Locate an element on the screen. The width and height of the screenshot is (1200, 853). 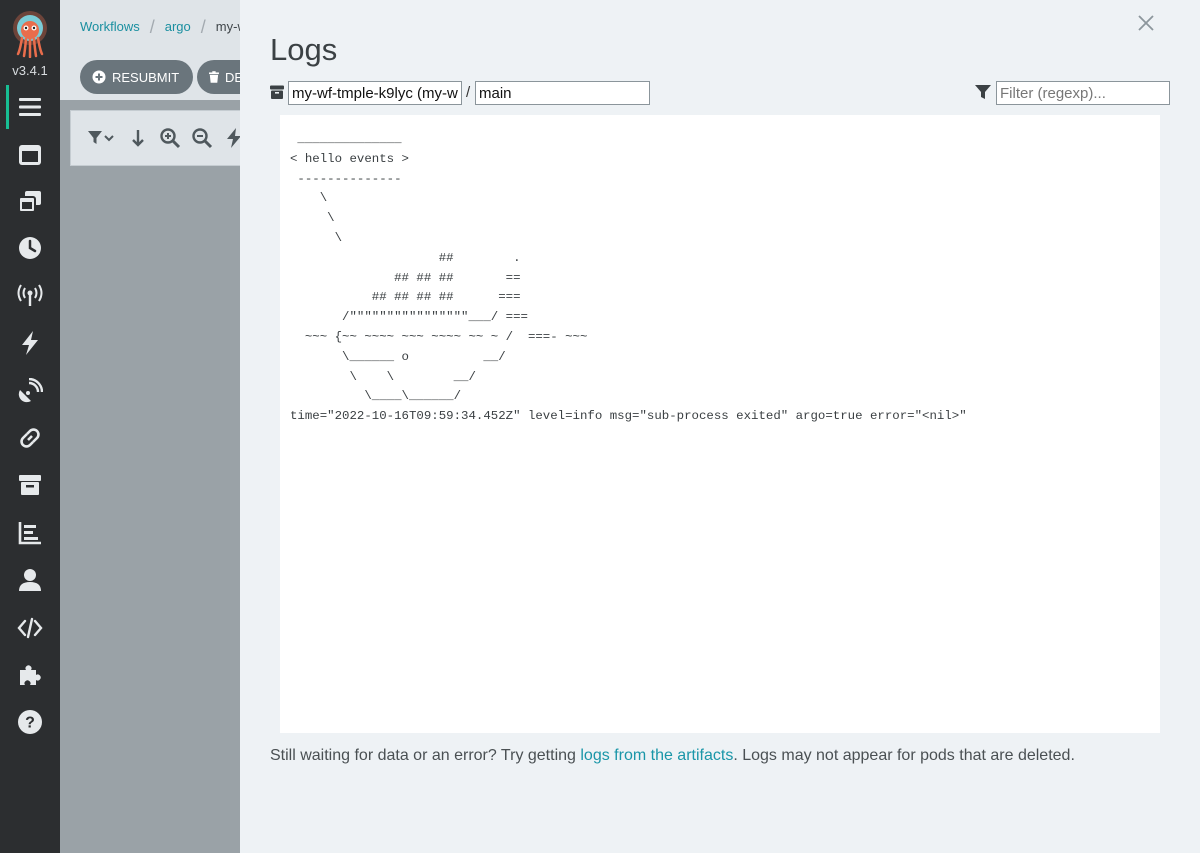
trash-icon is located at coordinates (214, 77).